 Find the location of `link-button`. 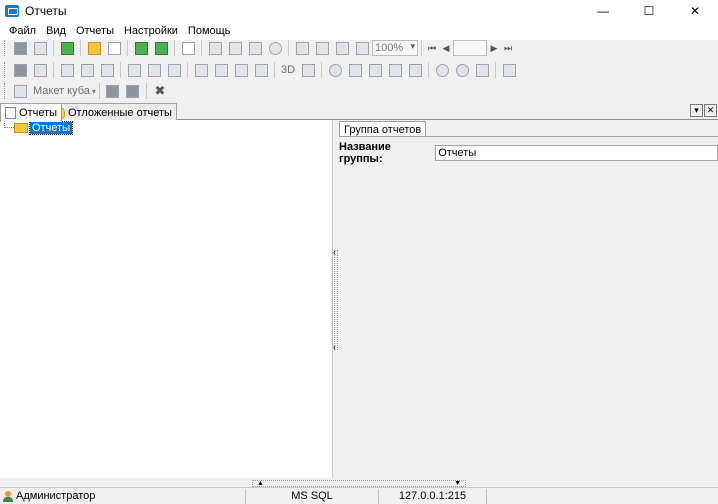

link-button is located at coordinates (67, 70).